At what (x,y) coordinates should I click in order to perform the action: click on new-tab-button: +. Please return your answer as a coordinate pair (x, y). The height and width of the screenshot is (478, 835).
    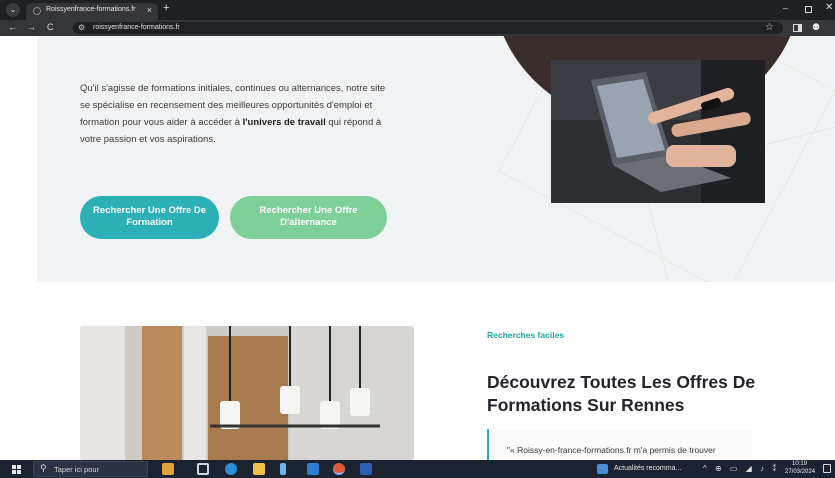
    Looking at the image, I should click on (166, 8).